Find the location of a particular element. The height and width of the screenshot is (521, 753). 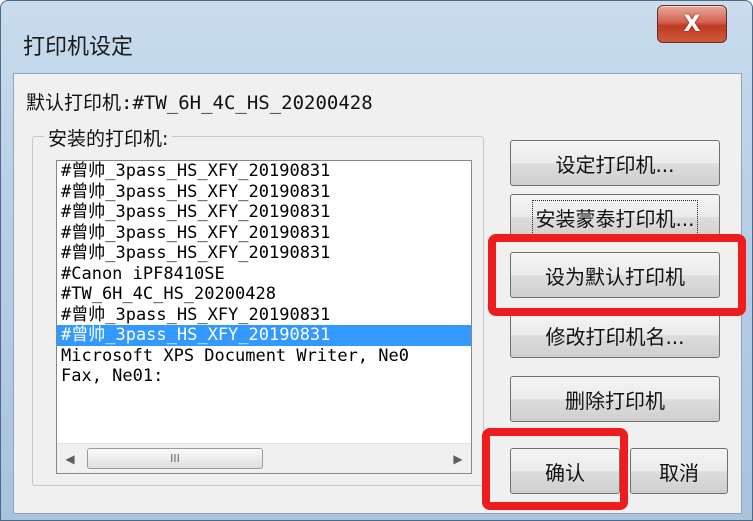

close-icon: X is located at coordinates (692, 24).